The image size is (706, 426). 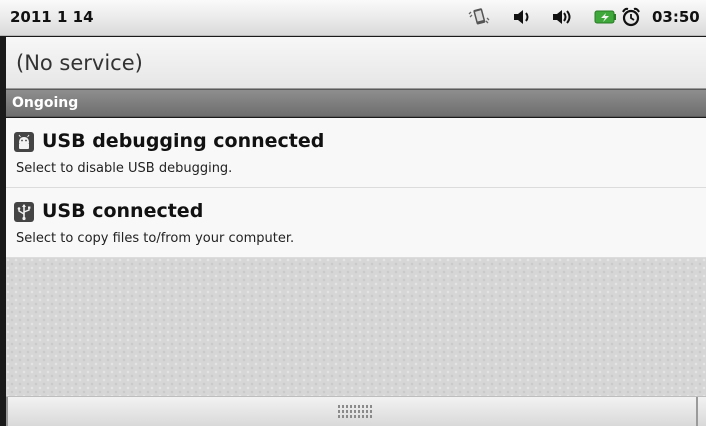 I want to click on usb-icon, so click(x=24, y=212).